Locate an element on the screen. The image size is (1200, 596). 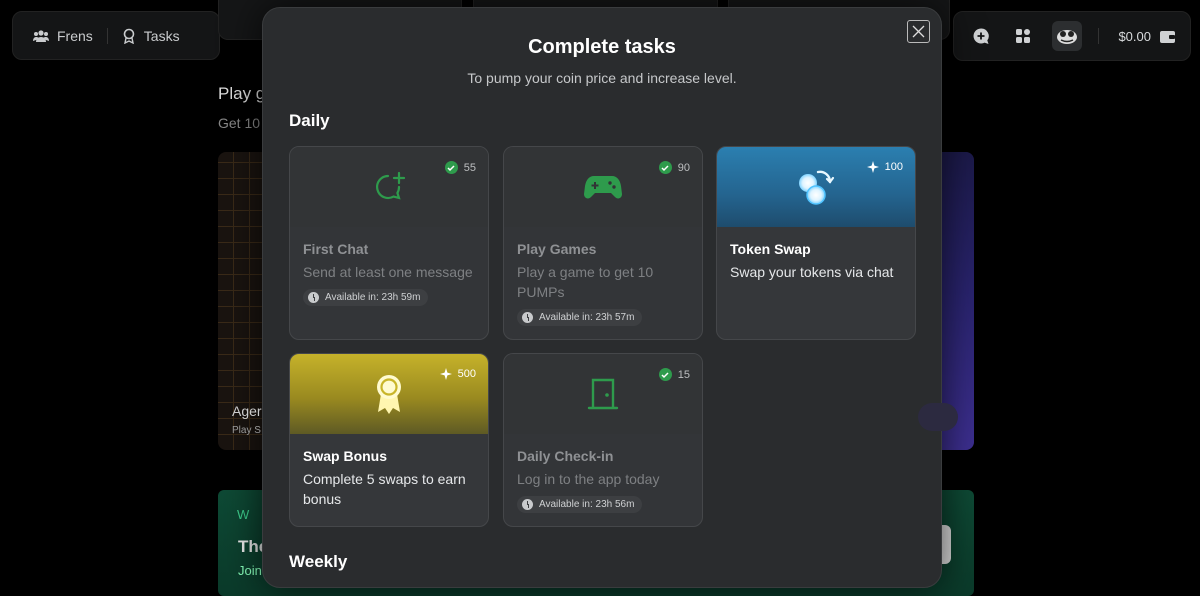
nav-tasks-label: Tasks is located at coordinates (161, 35).